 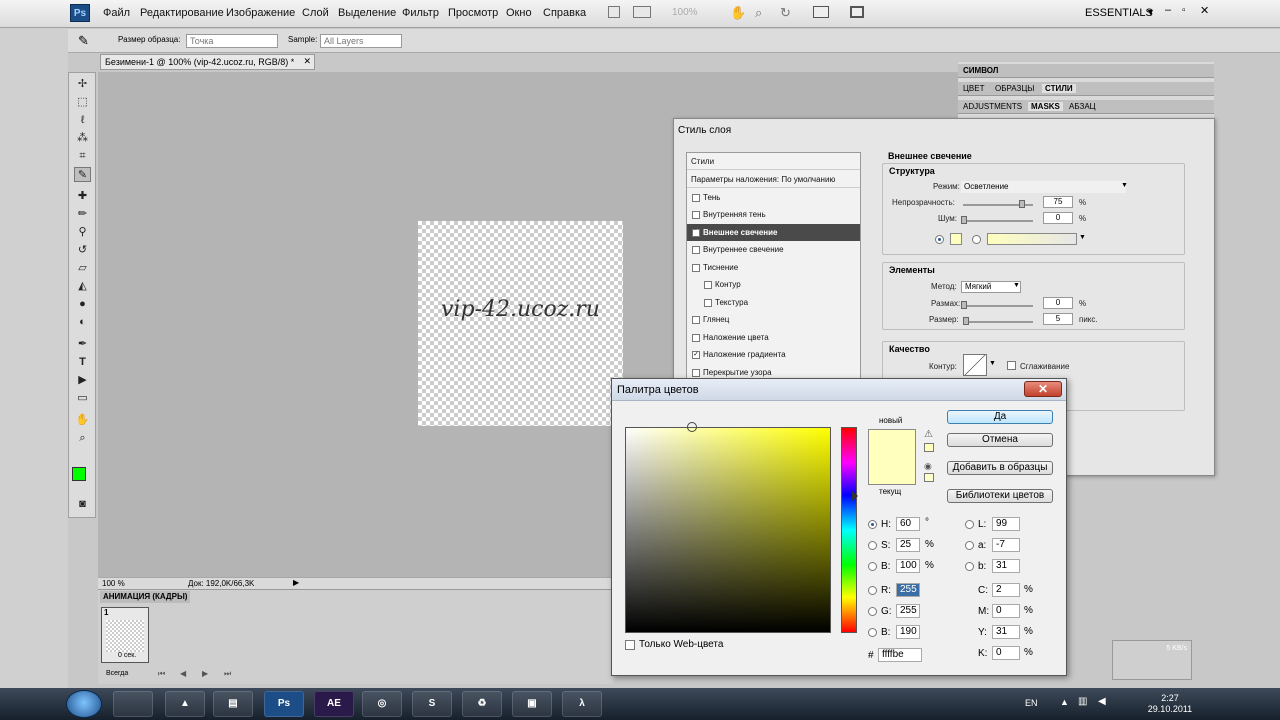 What do you see at coordinates (892, 472) in the screenshot?
I see `current-color-swatch` at bounding box center [892, 472].